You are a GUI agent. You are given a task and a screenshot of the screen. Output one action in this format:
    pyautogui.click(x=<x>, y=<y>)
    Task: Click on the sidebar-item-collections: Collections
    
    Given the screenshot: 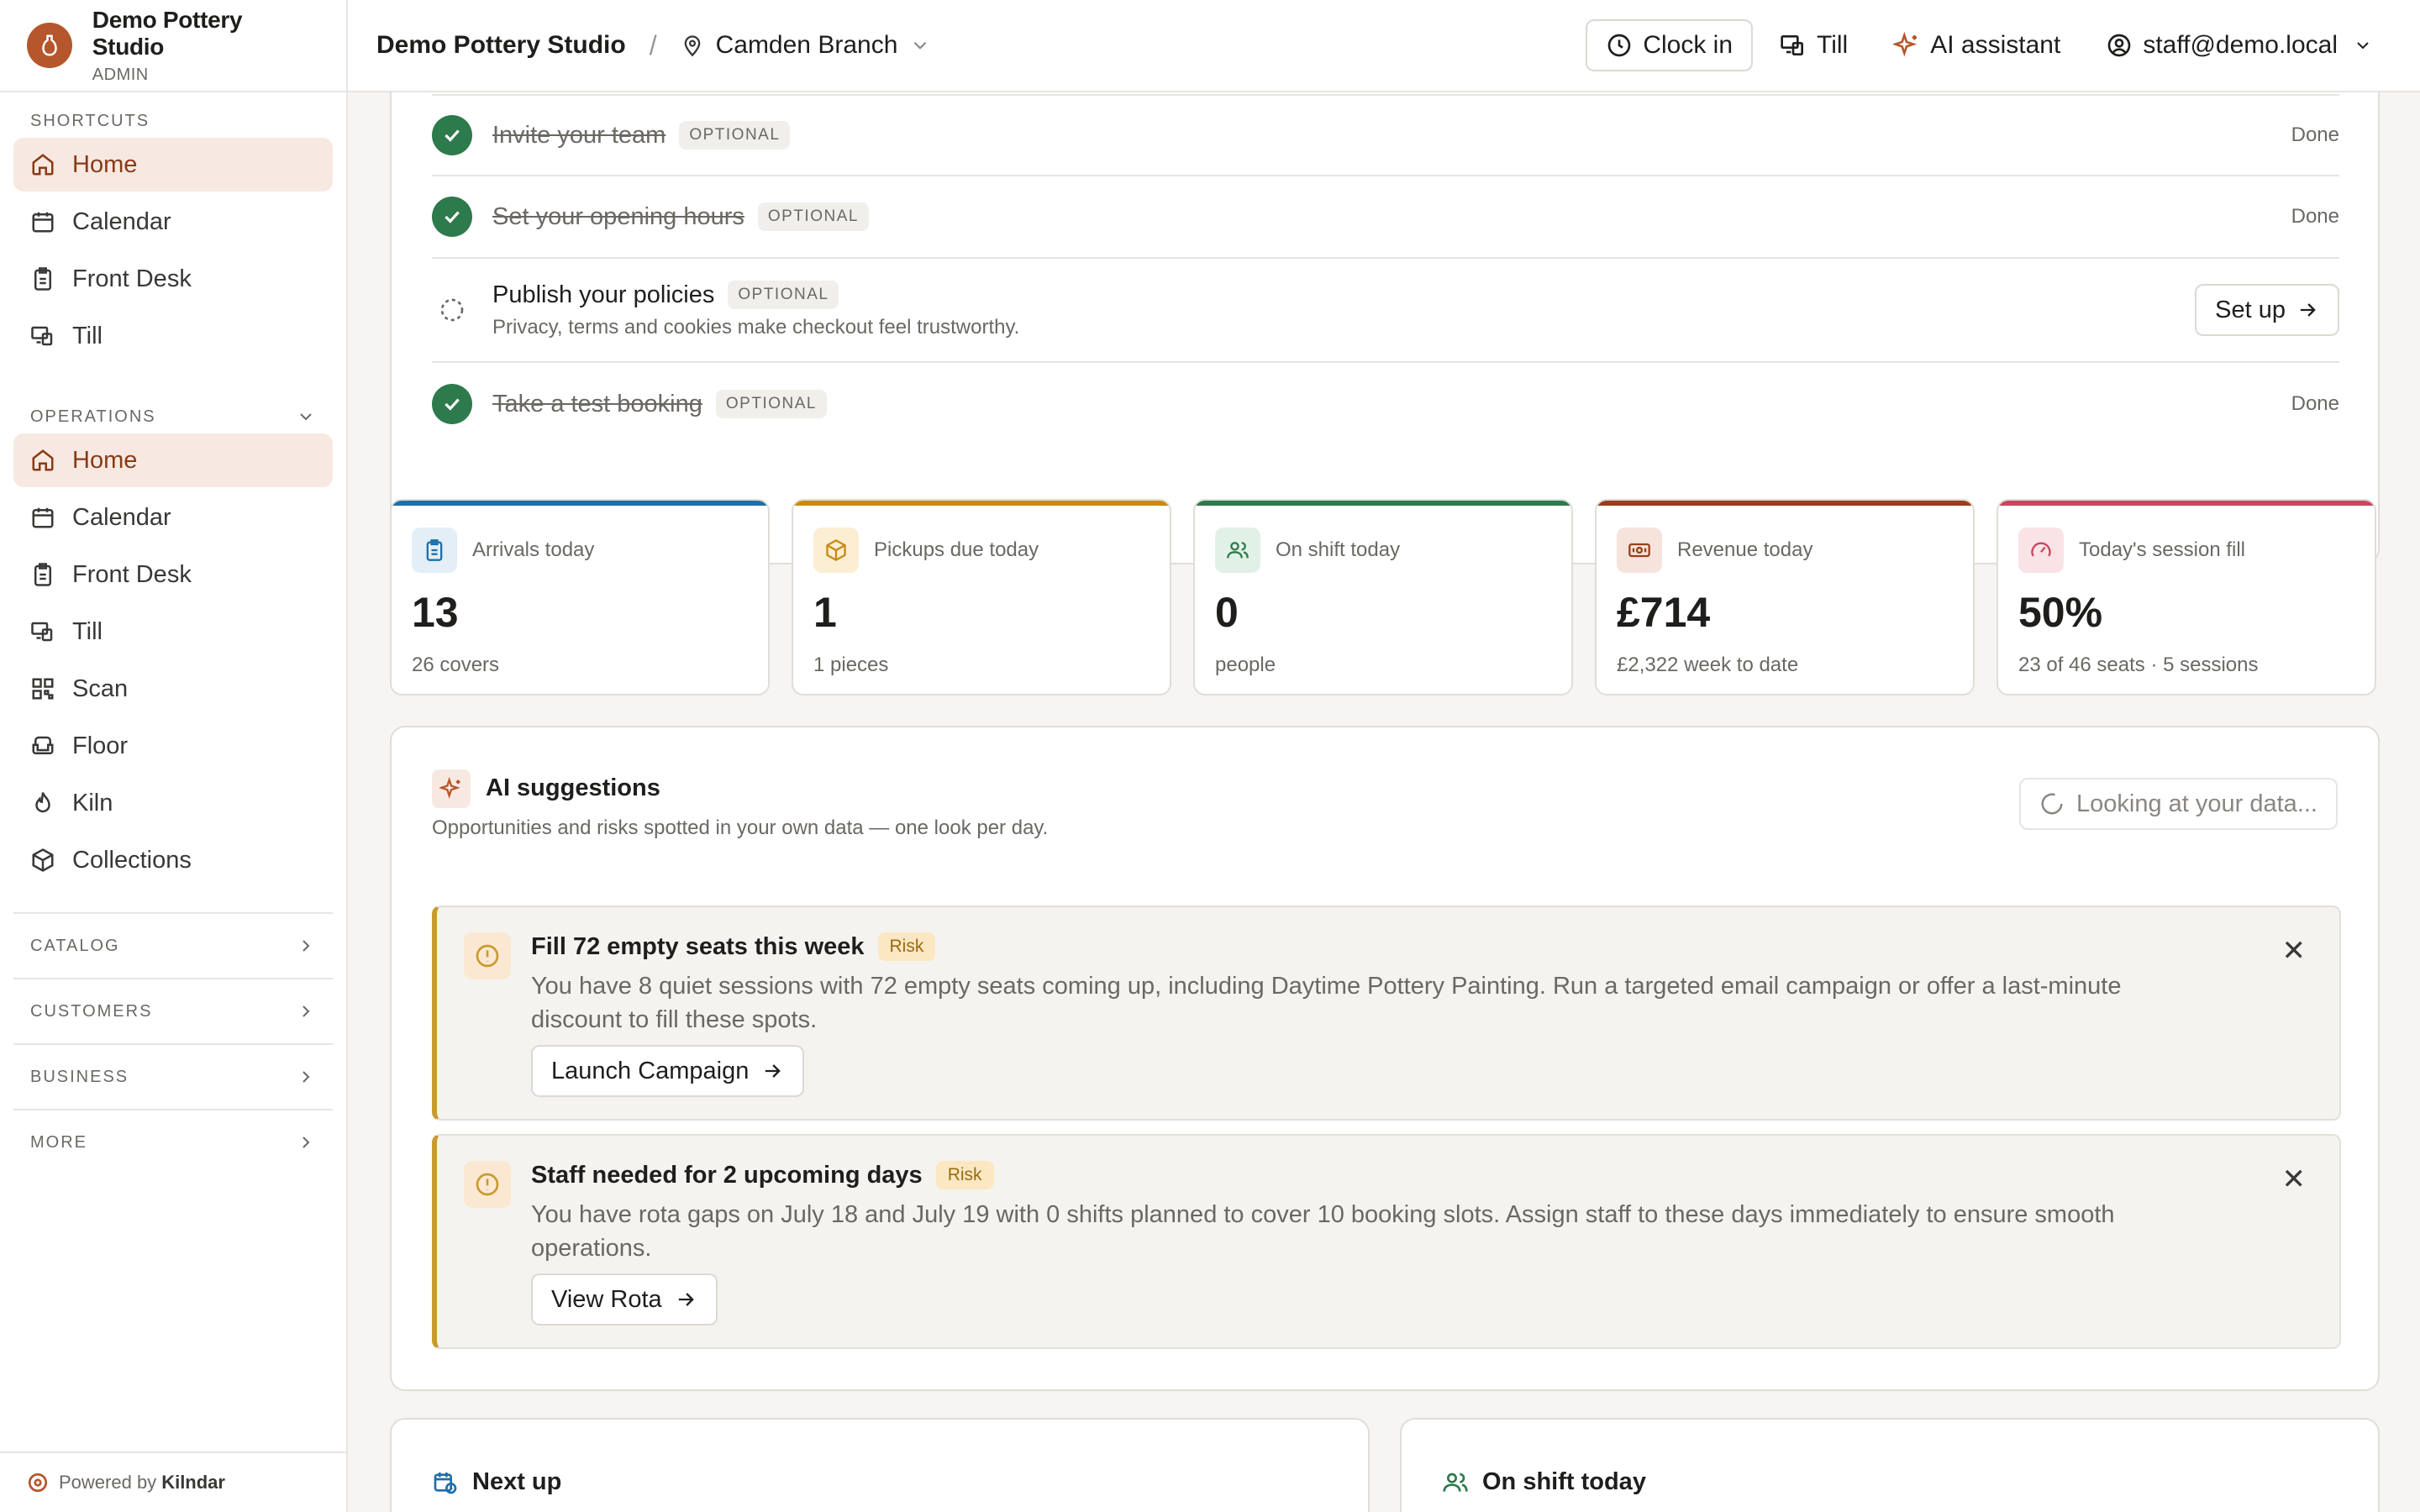 What is the action you would take?
    pyautogui.click(x=173, y=860)
    